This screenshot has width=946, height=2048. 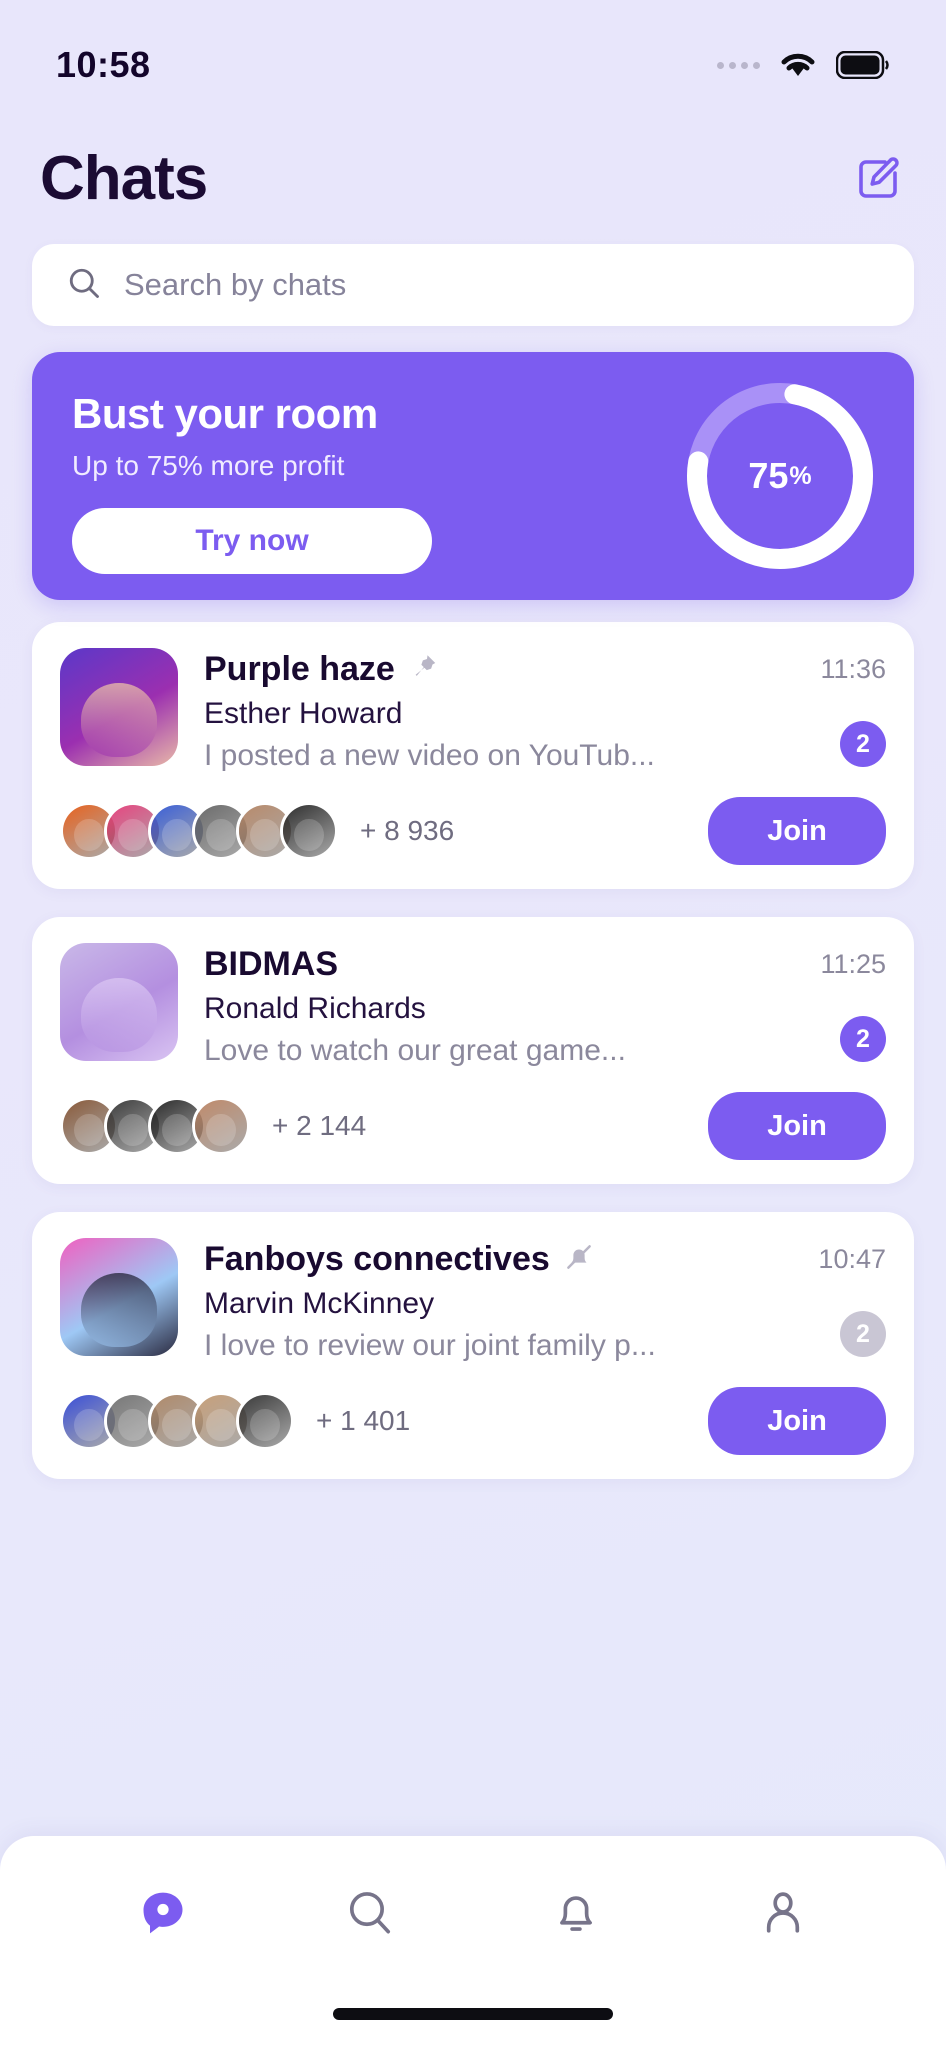 I want to click on chat-title-row: Purple haze, so click(x=484, y=669).